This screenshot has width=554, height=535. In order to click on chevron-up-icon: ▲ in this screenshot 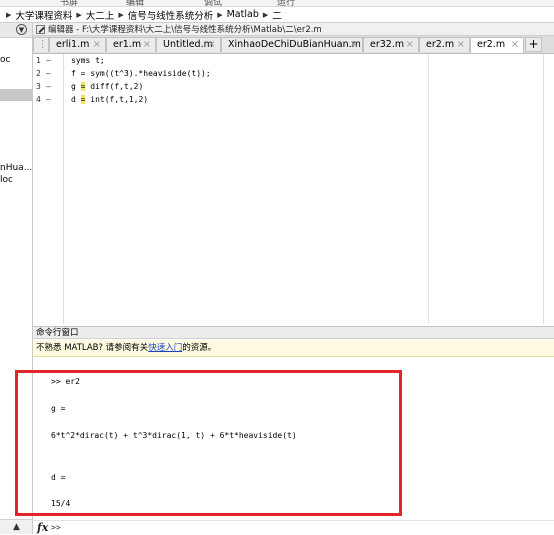, I will do `click(16, 527)`.